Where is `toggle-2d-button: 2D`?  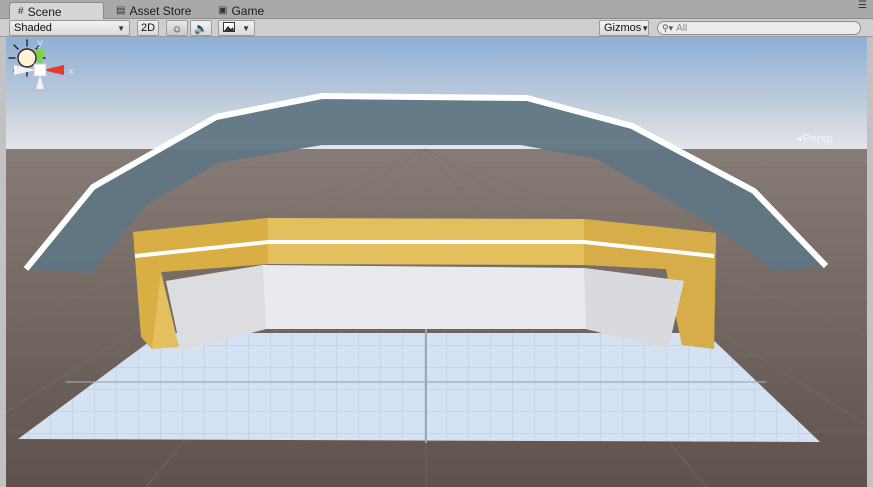 toggle-2d-button: 2D is located at coordinates (148, 28).